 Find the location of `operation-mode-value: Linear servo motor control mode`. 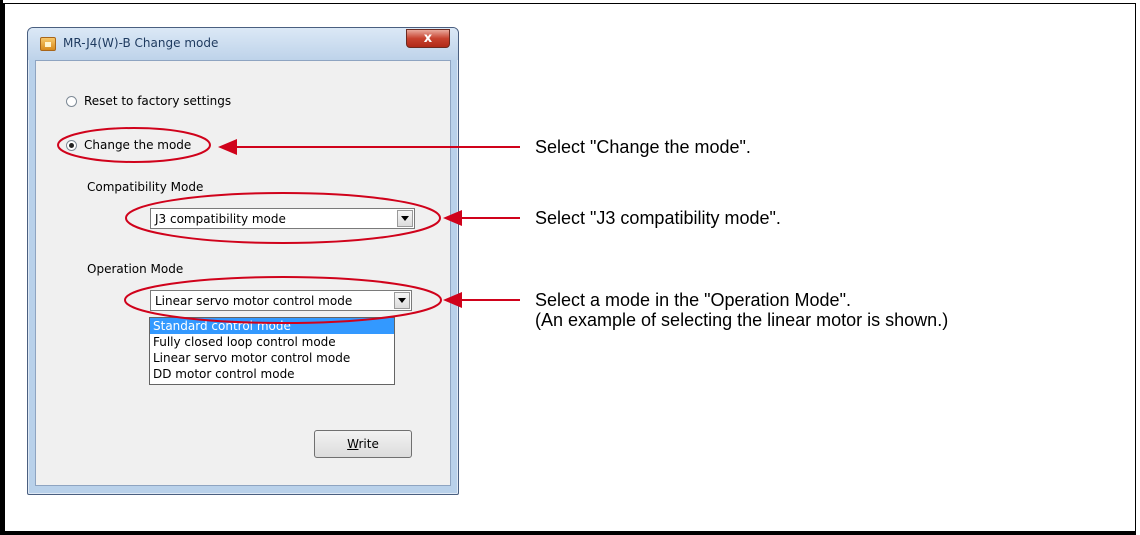

operation-mode-value: Linear servo motor control mode is located at coordinates (254, 301).